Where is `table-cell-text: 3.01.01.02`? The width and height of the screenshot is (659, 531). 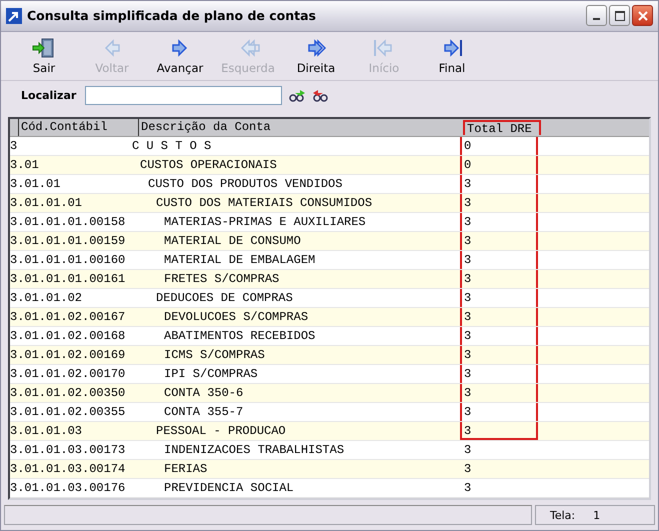
table-cell-text: 3.01.01.02 is located at coordinates (47, 298).